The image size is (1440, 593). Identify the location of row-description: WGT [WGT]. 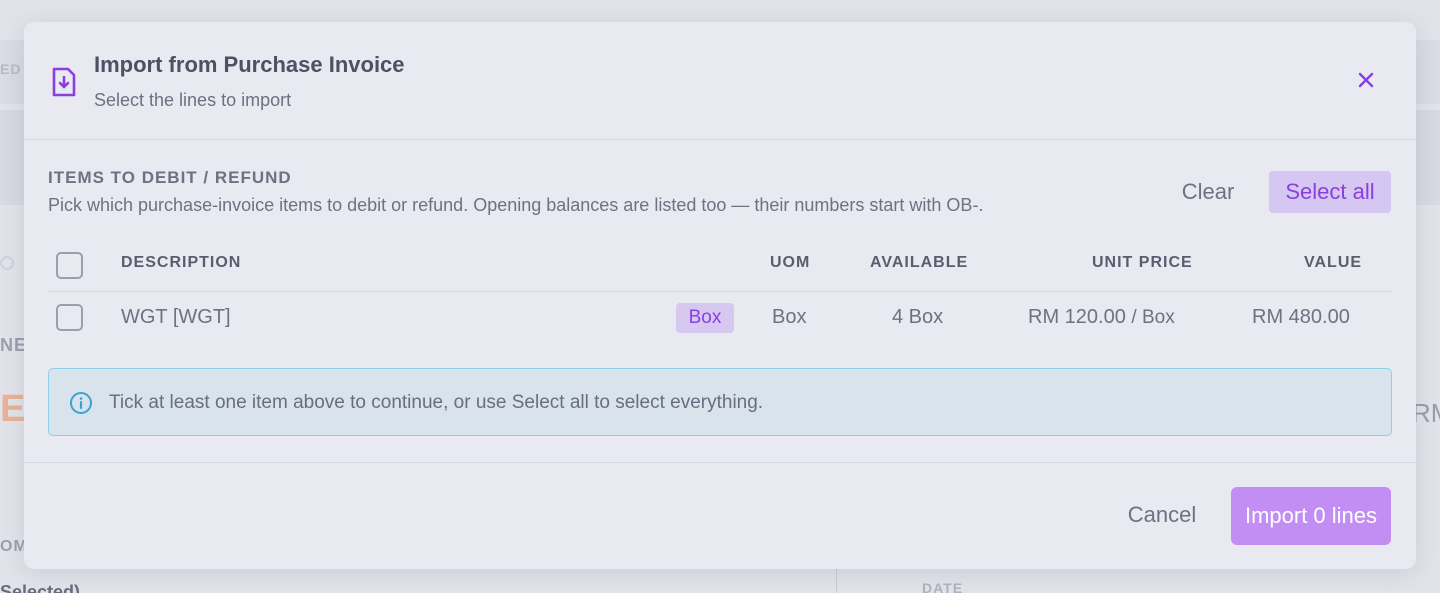
(176, 317).